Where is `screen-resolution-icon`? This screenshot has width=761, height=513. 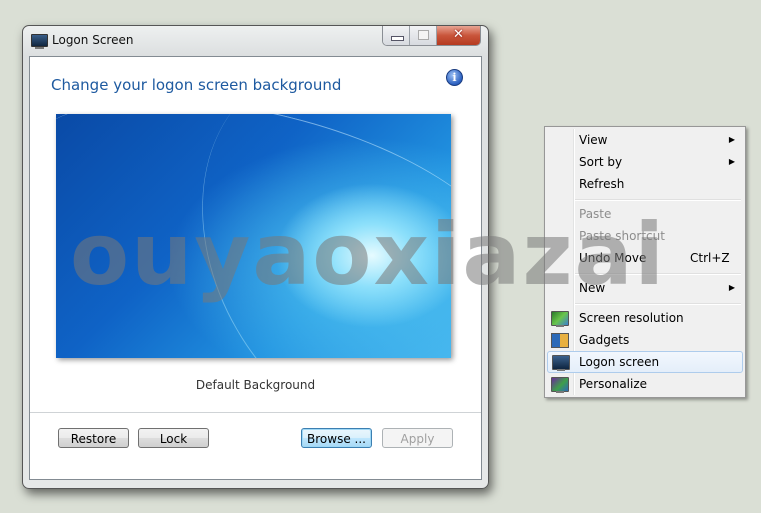 screen-resolution-icon is located at coordinates (560, 319).